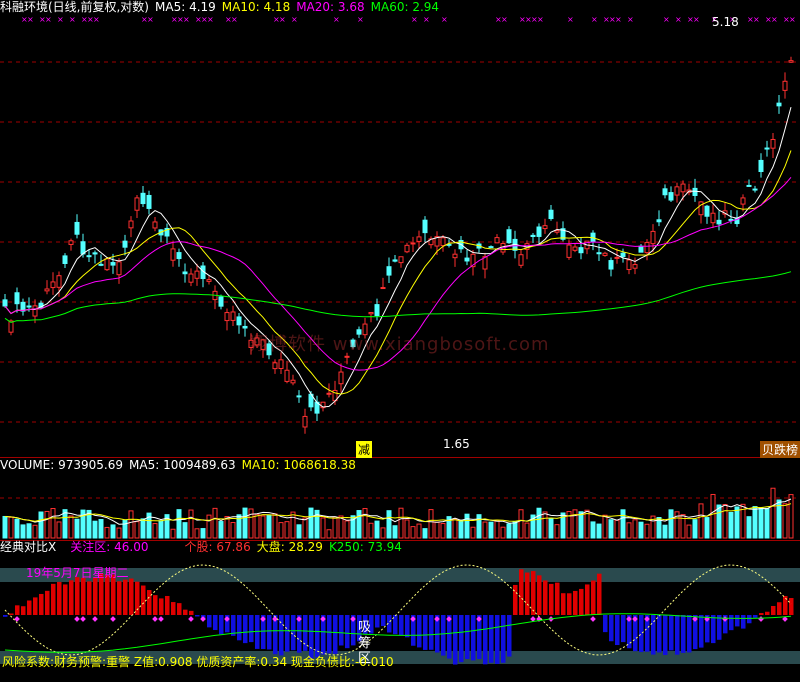  What do you see at coordinates (398, 297) in the screenshot?
I see `ma60-line` at bounding box center [398, 297].